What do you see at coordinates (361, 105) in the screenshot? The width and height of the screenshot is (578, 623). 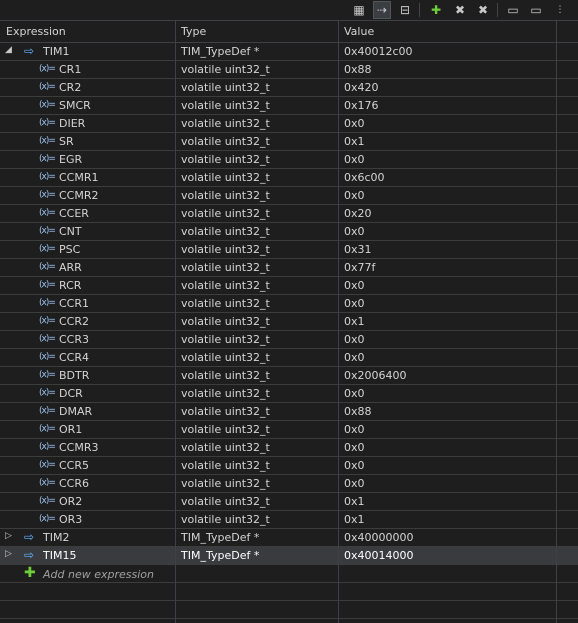 I see `expression-value: 0x176` at bounding box center [361, 105].